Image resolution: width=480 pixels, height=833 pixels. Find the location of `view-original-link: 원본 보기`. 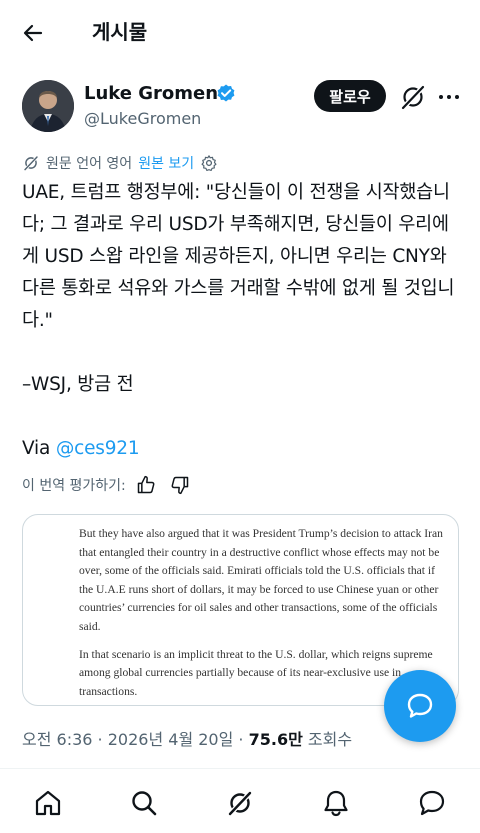

view-original-link: 원본 보기 is located at coordinates (166, 163).